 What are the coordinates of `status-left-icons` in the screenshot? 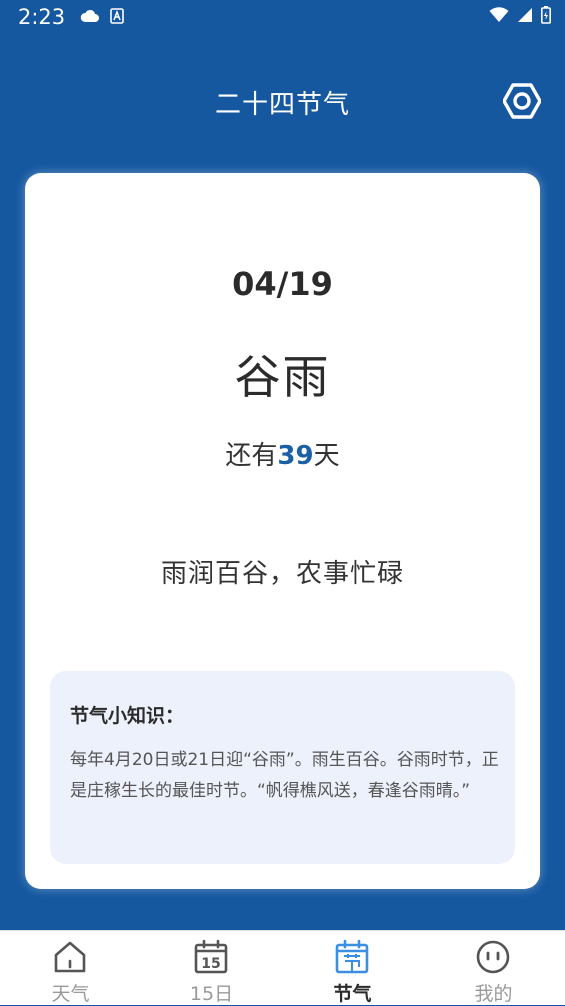 It's located at (102, 16).